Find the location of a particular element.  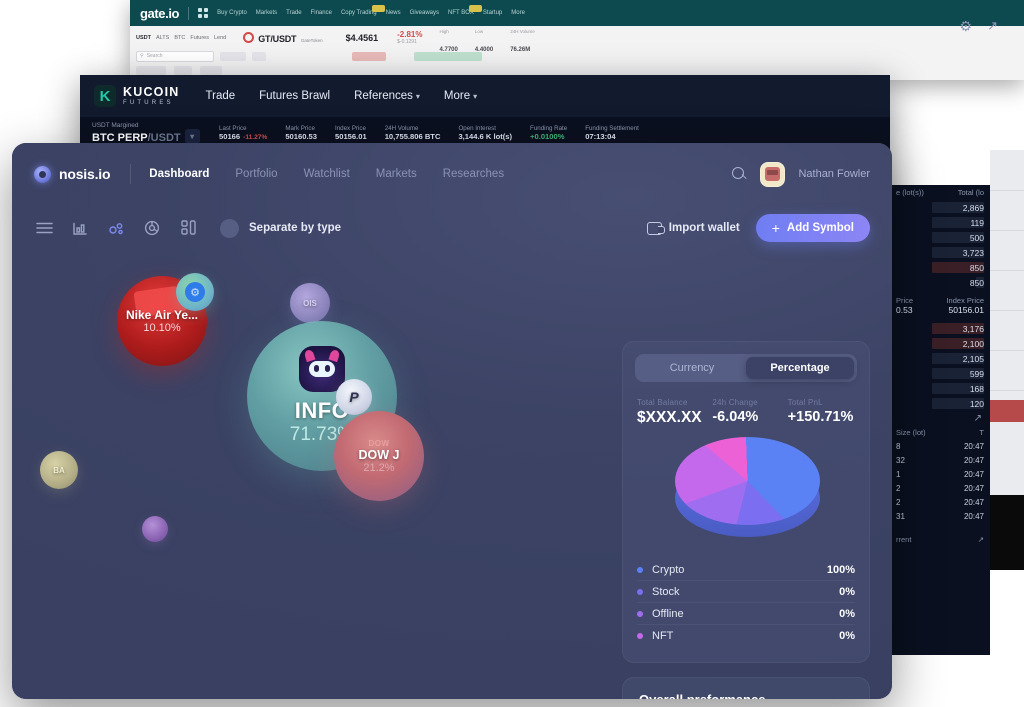

separate-by-type-label: Separate by type is located at coordinates (295, 228).